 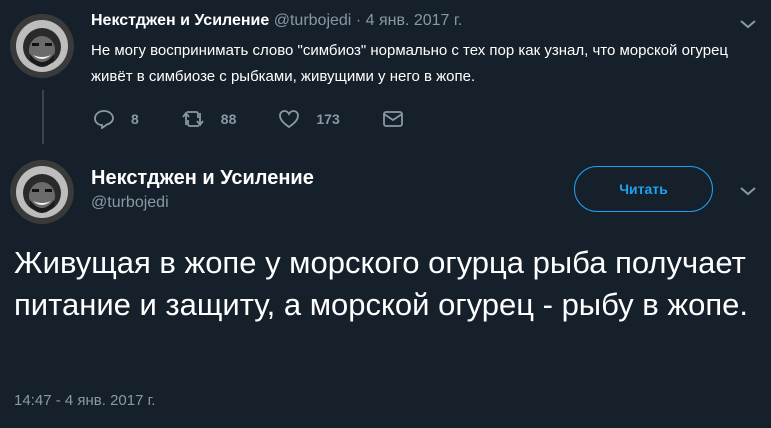 What do you see at coordinates (84, 400) in the screenshot?
I see `tweet-timestamp: 14:47 - 4 янв. 2017 г.` at bounding box center [84, 400].